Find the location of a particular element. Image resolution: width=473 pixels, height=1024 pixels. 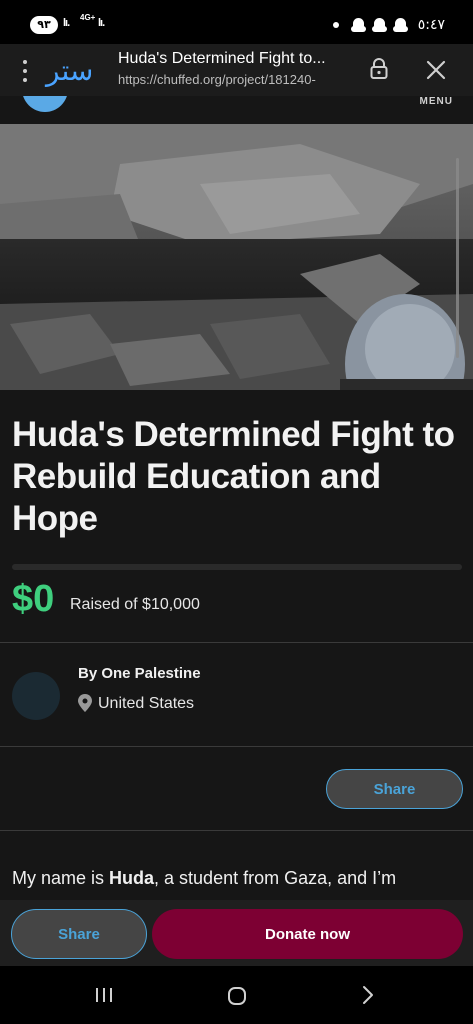

sticky-action-bar: Share Donate now is located at coordinates (236, 933).